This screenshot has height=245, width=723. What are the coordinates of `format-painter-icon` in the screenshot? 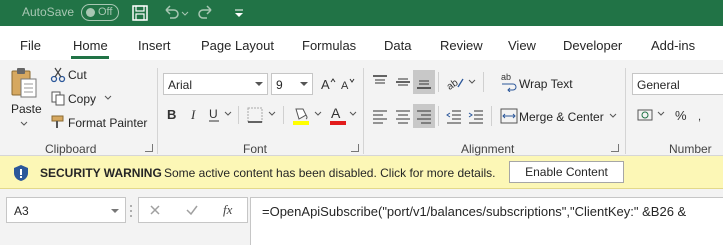 It's located at (58, 122).